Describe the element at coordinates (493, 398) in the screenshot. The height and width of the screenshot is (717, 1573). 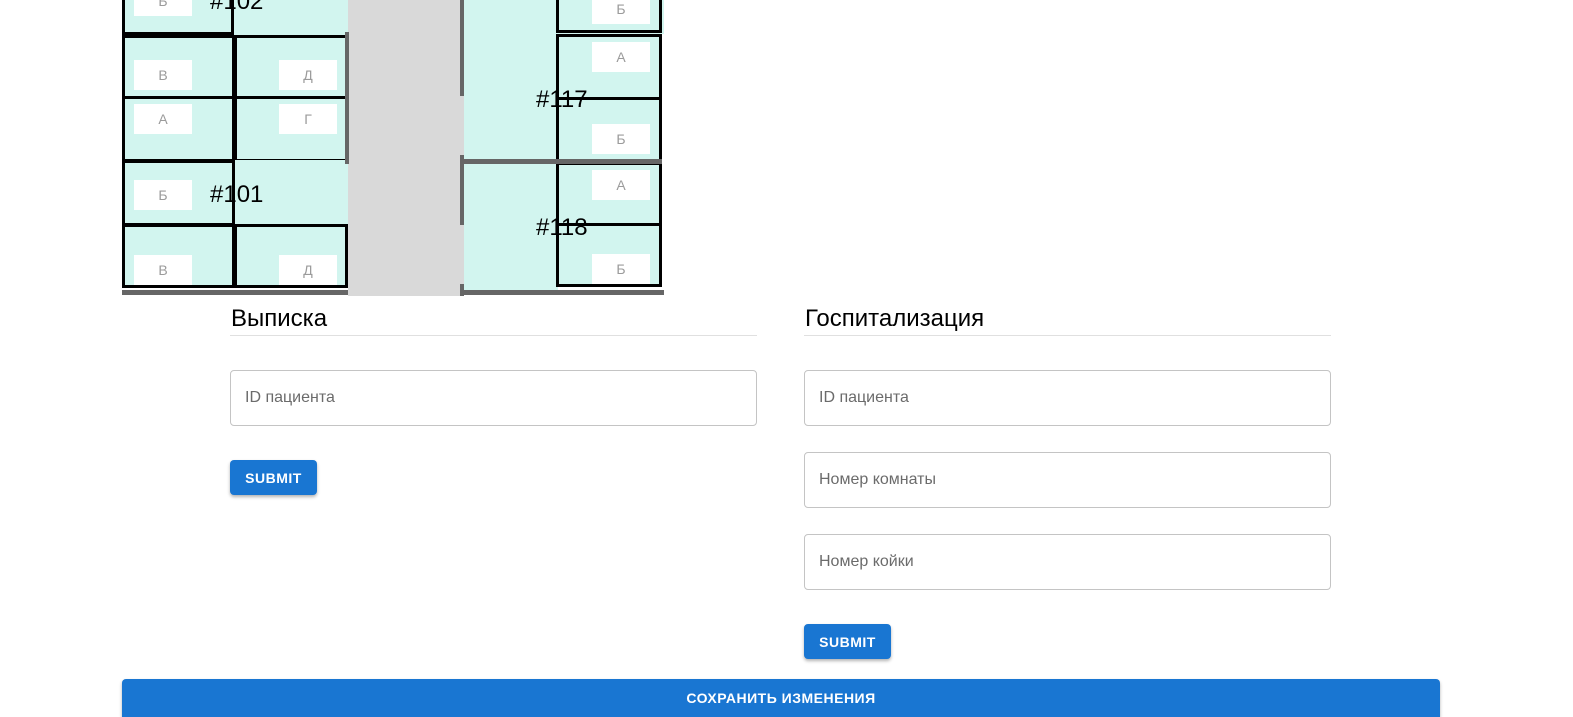
I see `discharge-patient-id-input` at that location.